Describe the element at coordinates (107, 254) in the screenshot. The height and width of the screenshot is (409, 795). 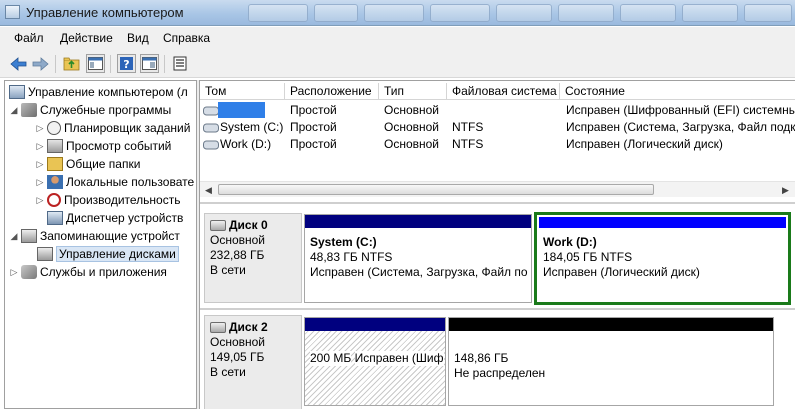
I see `tree-item-disk-management: Управление дисками` at that location.